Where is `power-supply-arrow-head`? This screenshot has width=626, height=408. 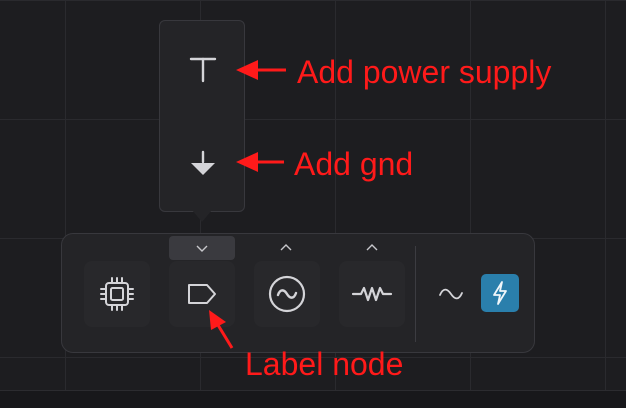 power-supply-arrow-head is located at coordinates (247, 70).